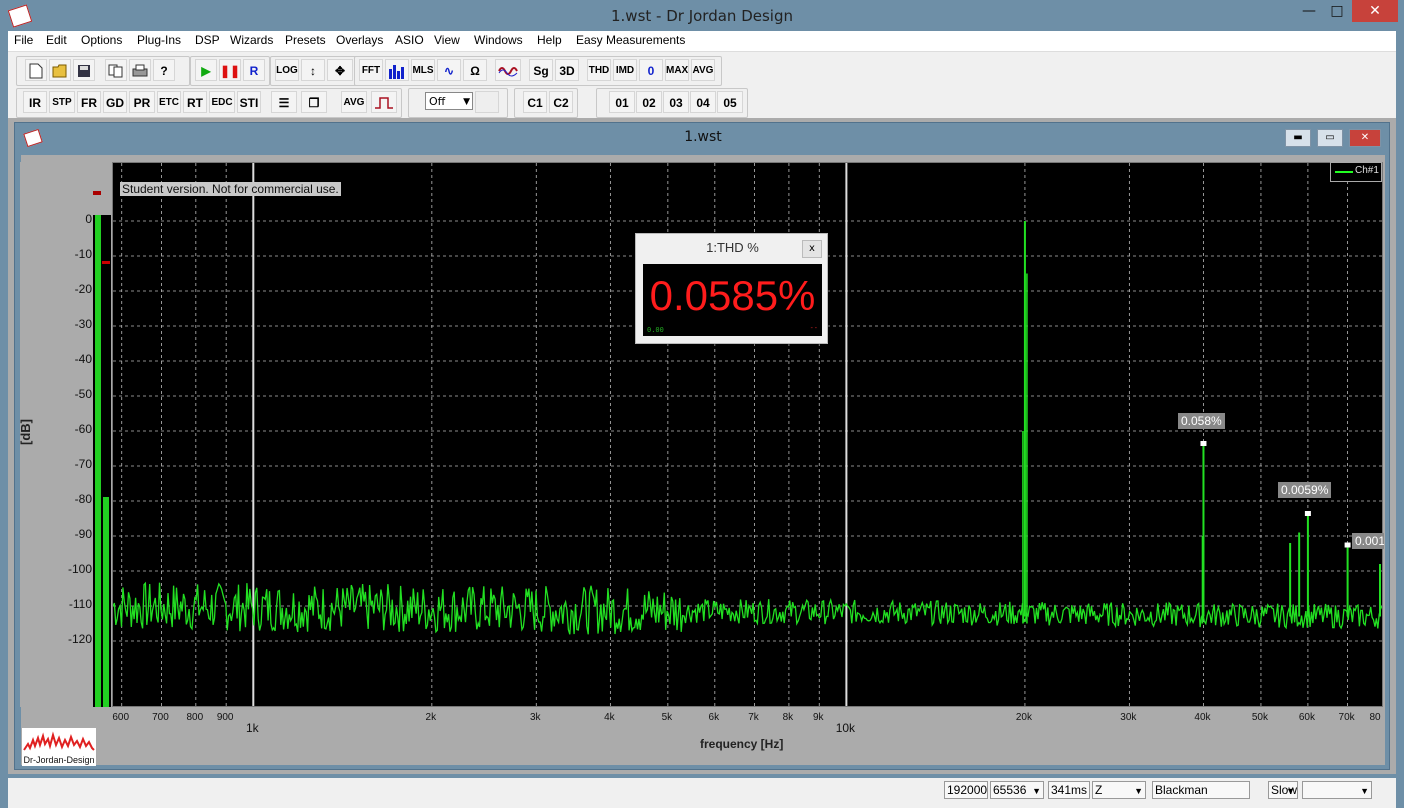 Image resolution: width=1404 pixels, height=808 pixels. Describe the element at coordinates (703, 70) in the screenshot. I see `avg-button: AVG` at that location.